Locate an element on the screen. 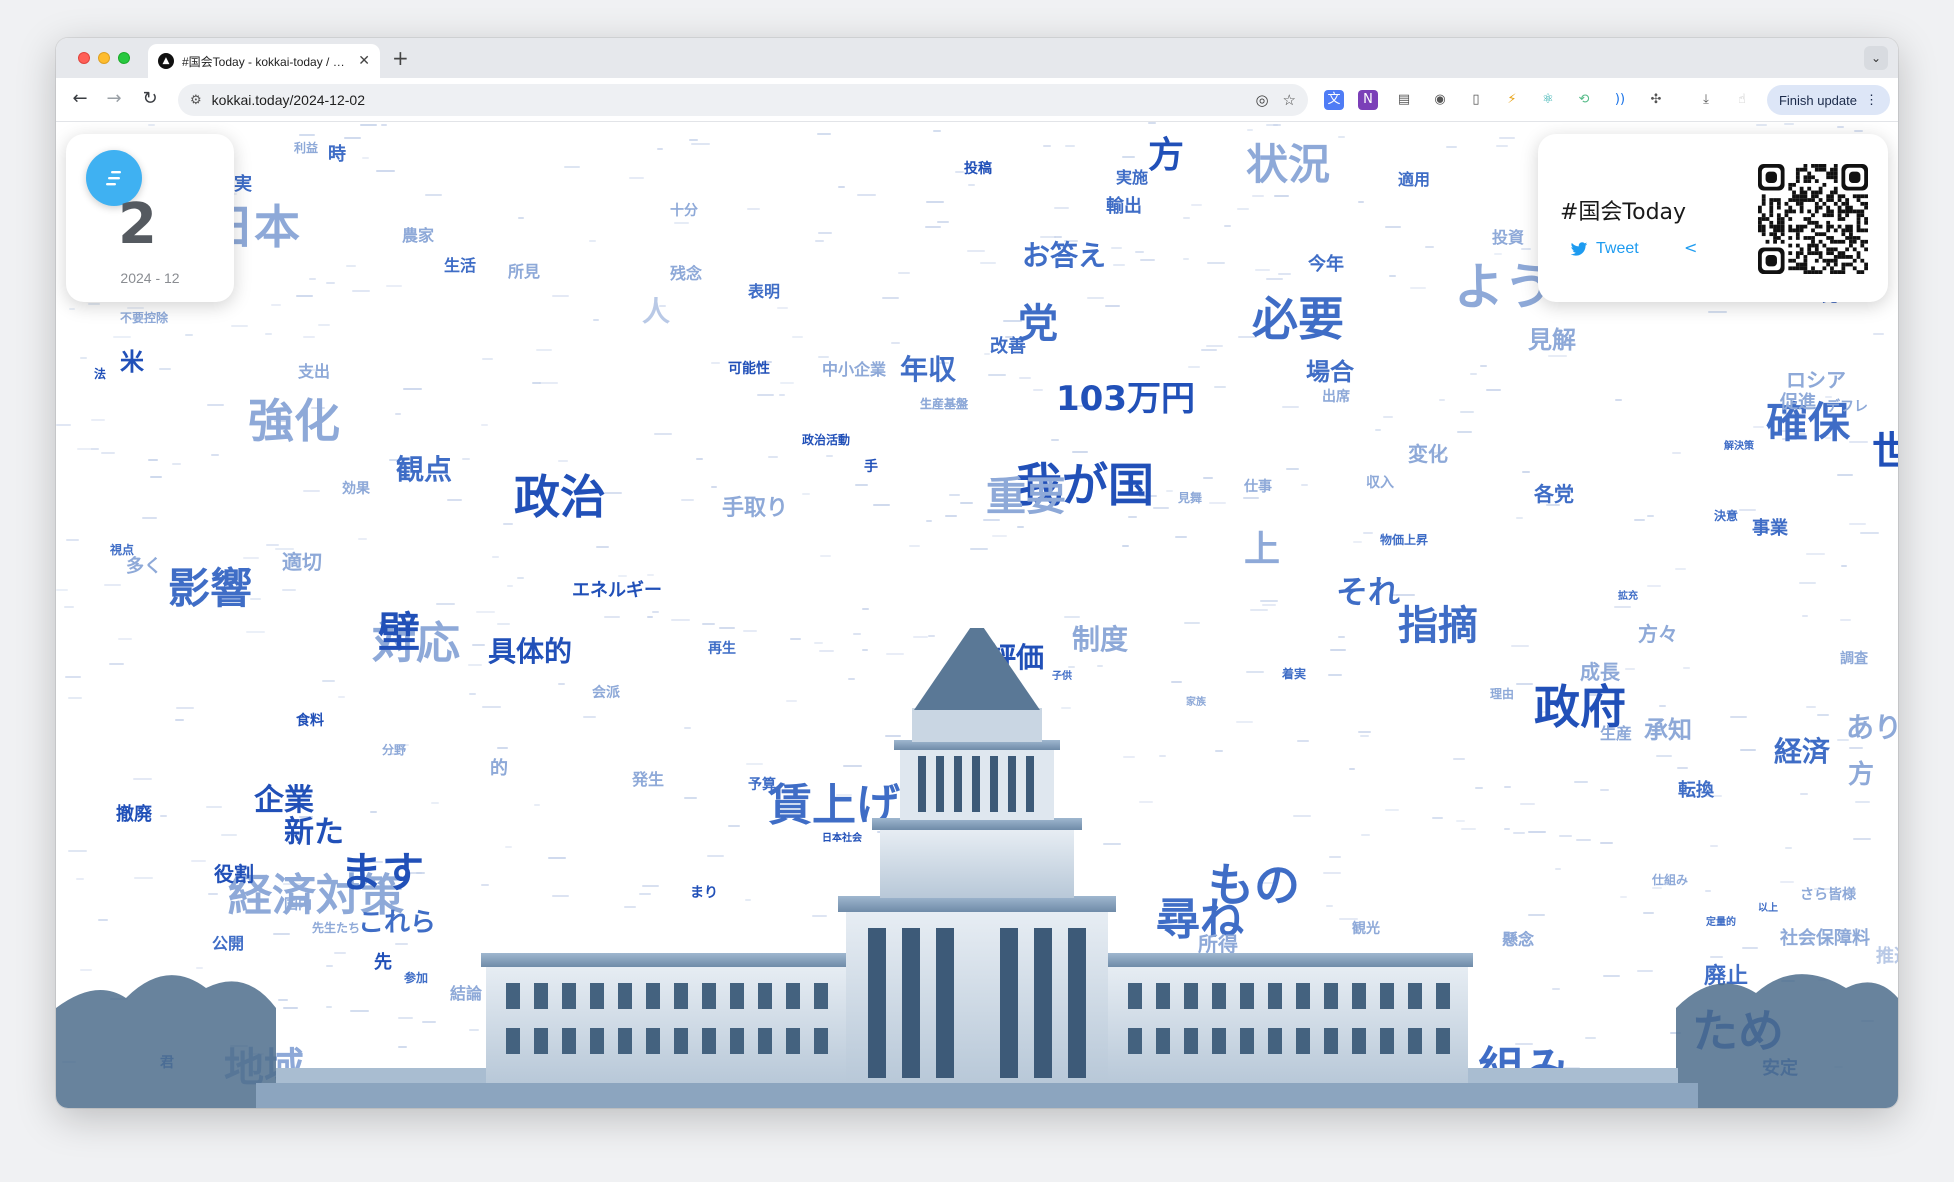 This screenshot has height=1182, width=1954. cloud-word: ロシア is located at coordinates (1816, 380).